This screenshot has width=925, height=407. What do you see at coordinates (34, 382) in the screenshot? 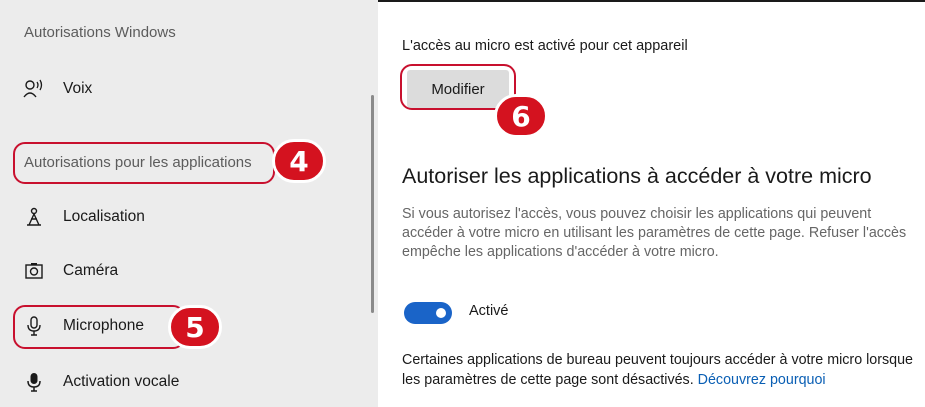
I see `voice-activation-icon` at bounding box center [34, 382].